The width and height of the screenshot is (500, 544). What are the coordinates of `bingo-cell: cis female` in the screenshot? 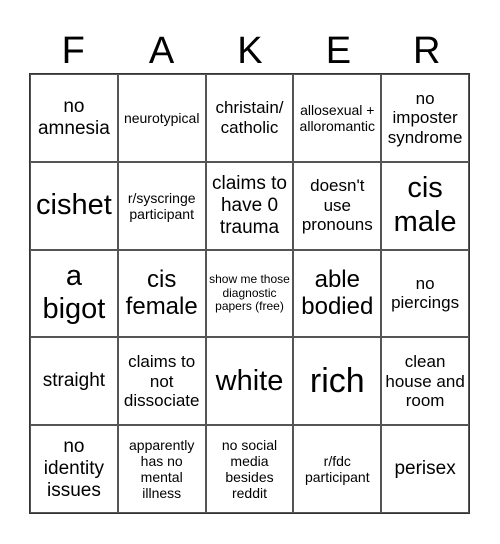 It's located at (161, 293).